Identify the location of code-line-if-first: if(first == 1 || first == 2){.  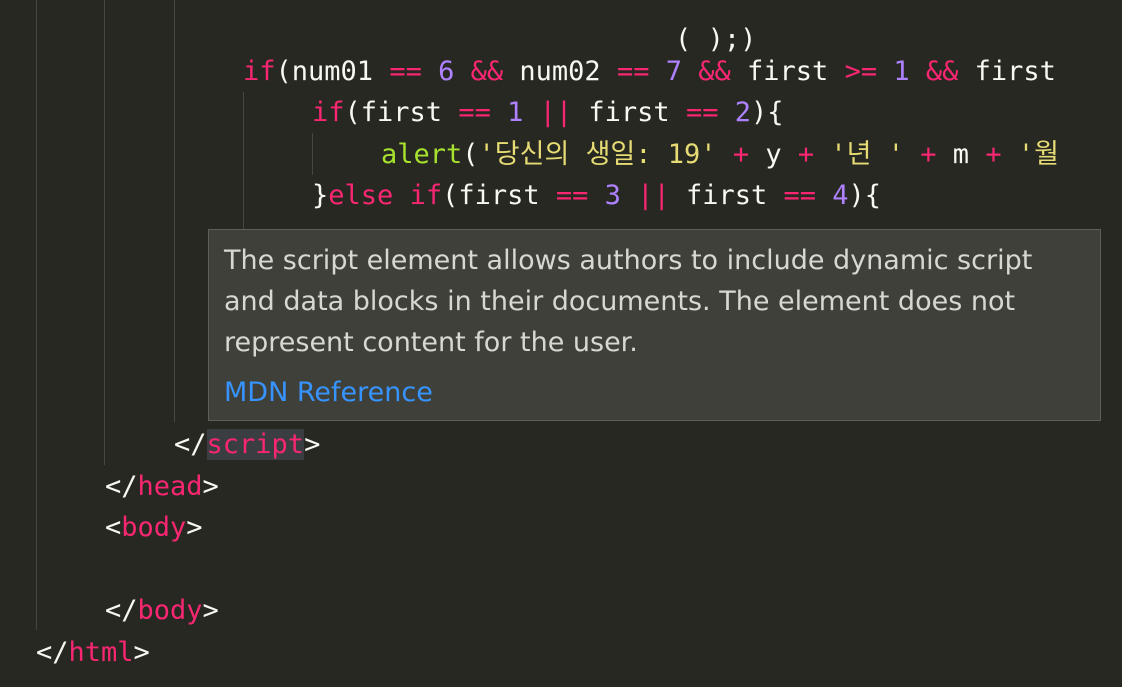
(548, 112).